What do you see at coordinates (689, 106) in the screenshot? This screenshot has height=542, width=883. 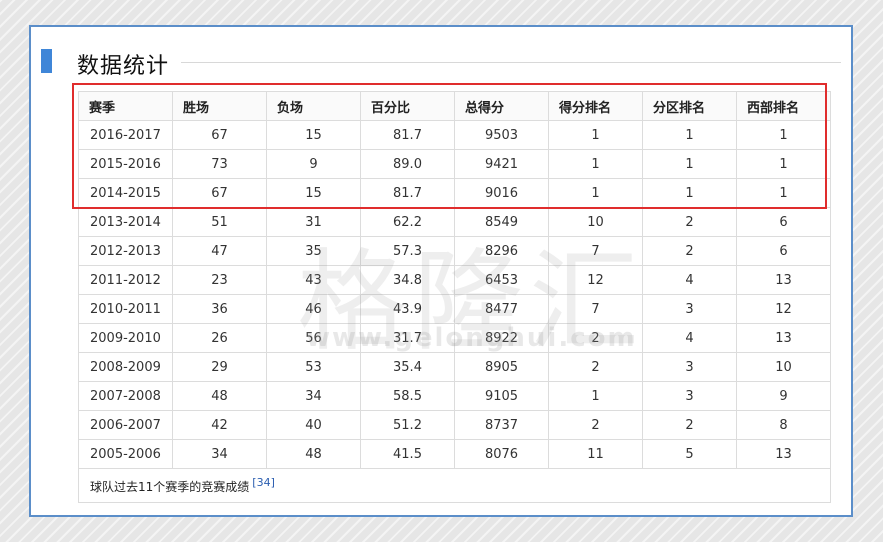 I see `header-division-rank: 分区排名` at bounding box center [689, 106].